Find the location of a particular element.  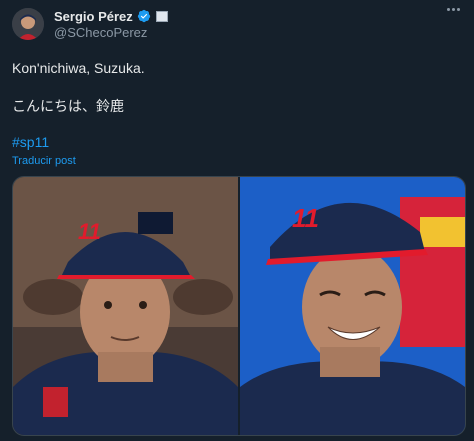

author-handle: @SChecoPerez is located at coordinates (100, 32).